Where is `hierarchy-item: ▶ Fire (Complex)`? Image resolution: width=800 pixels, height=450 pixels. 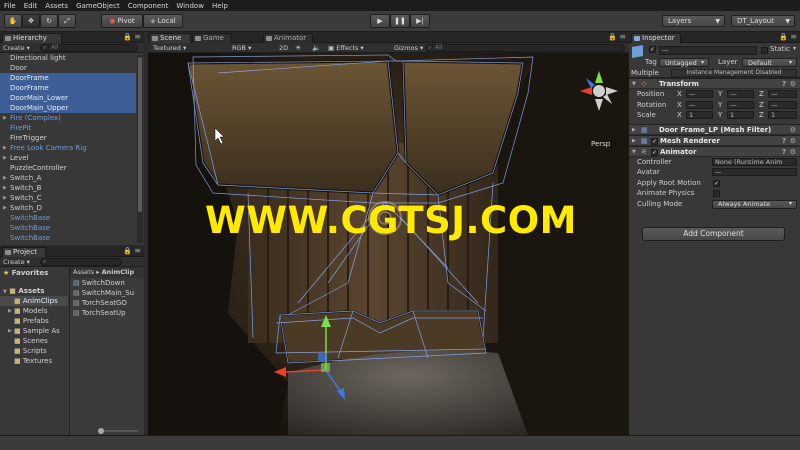
hierarchy-item: ▶ Fire (Complex) is located at coordinates (68, 118).